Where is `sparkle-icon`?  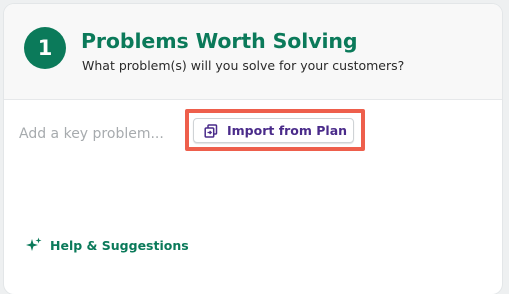
sparkle-icon is located at coordinates (34, 245).